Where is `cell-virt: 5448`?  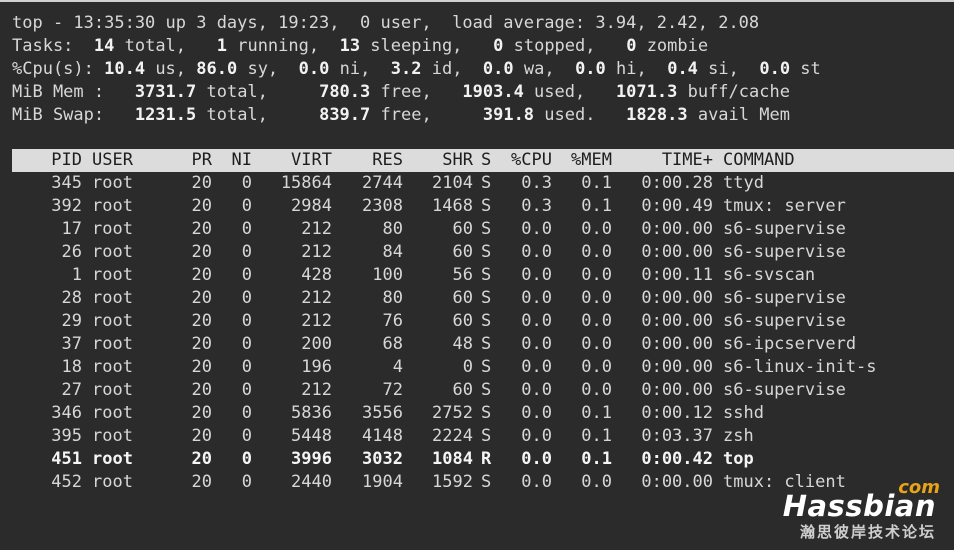 cell-virt: 5448 is located at coordinates (311, 436).